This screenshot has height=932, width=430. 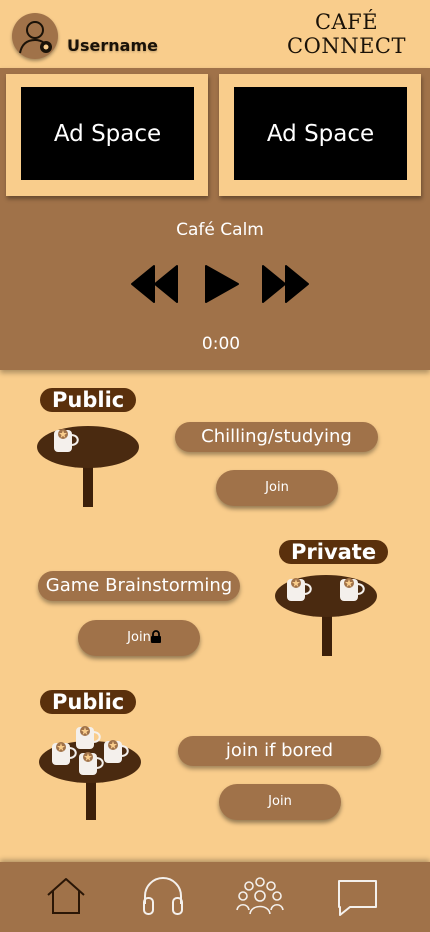 I want to click on headphones-icon, so click(x=163, y=896).